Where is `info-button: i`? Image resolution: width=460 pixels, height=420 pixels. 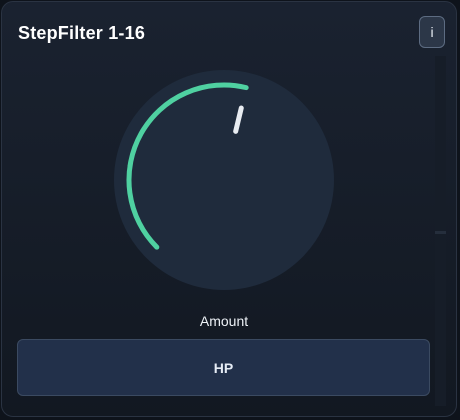 info-button: i is located at coordinates (432, 32).